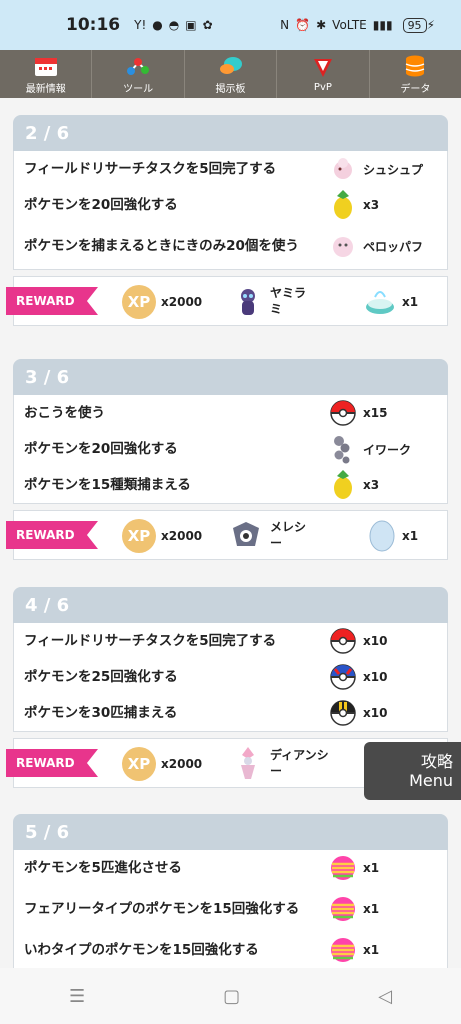  Describe the element at coordinates (393, 246) in the screenshot. I see `reward-text: ペロッパフ` at that location.